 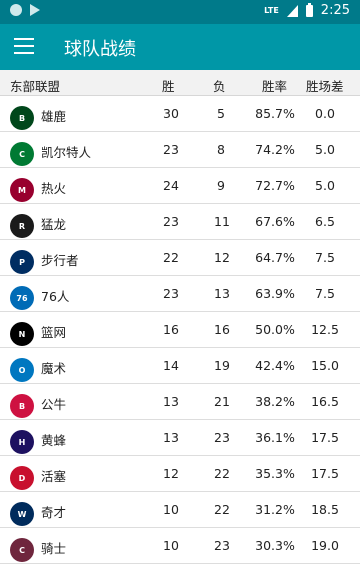 I want to click on pct-cell: 74.2%, so click(x=275, y=149).